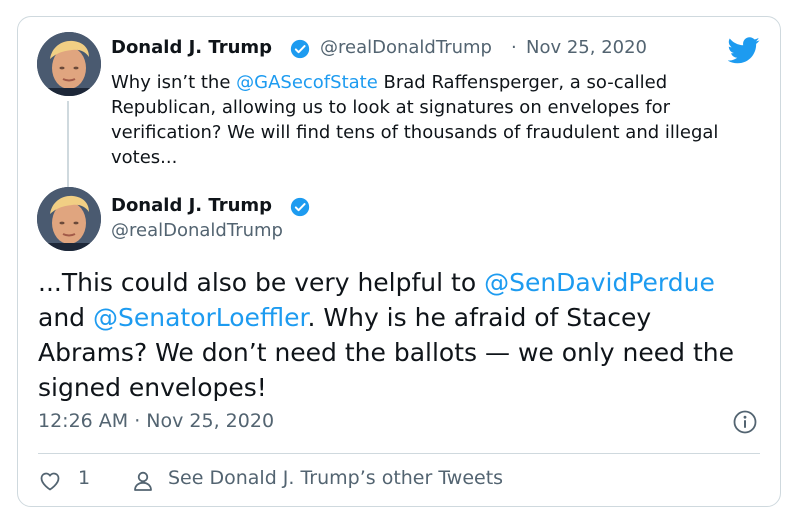 The height and width of the screenshot is (531, 799). What do you see at coordinates (586, 47) in the screenshot?
I see `tweet-date: Nov 25, 2020` at bounding box center [586, 47].